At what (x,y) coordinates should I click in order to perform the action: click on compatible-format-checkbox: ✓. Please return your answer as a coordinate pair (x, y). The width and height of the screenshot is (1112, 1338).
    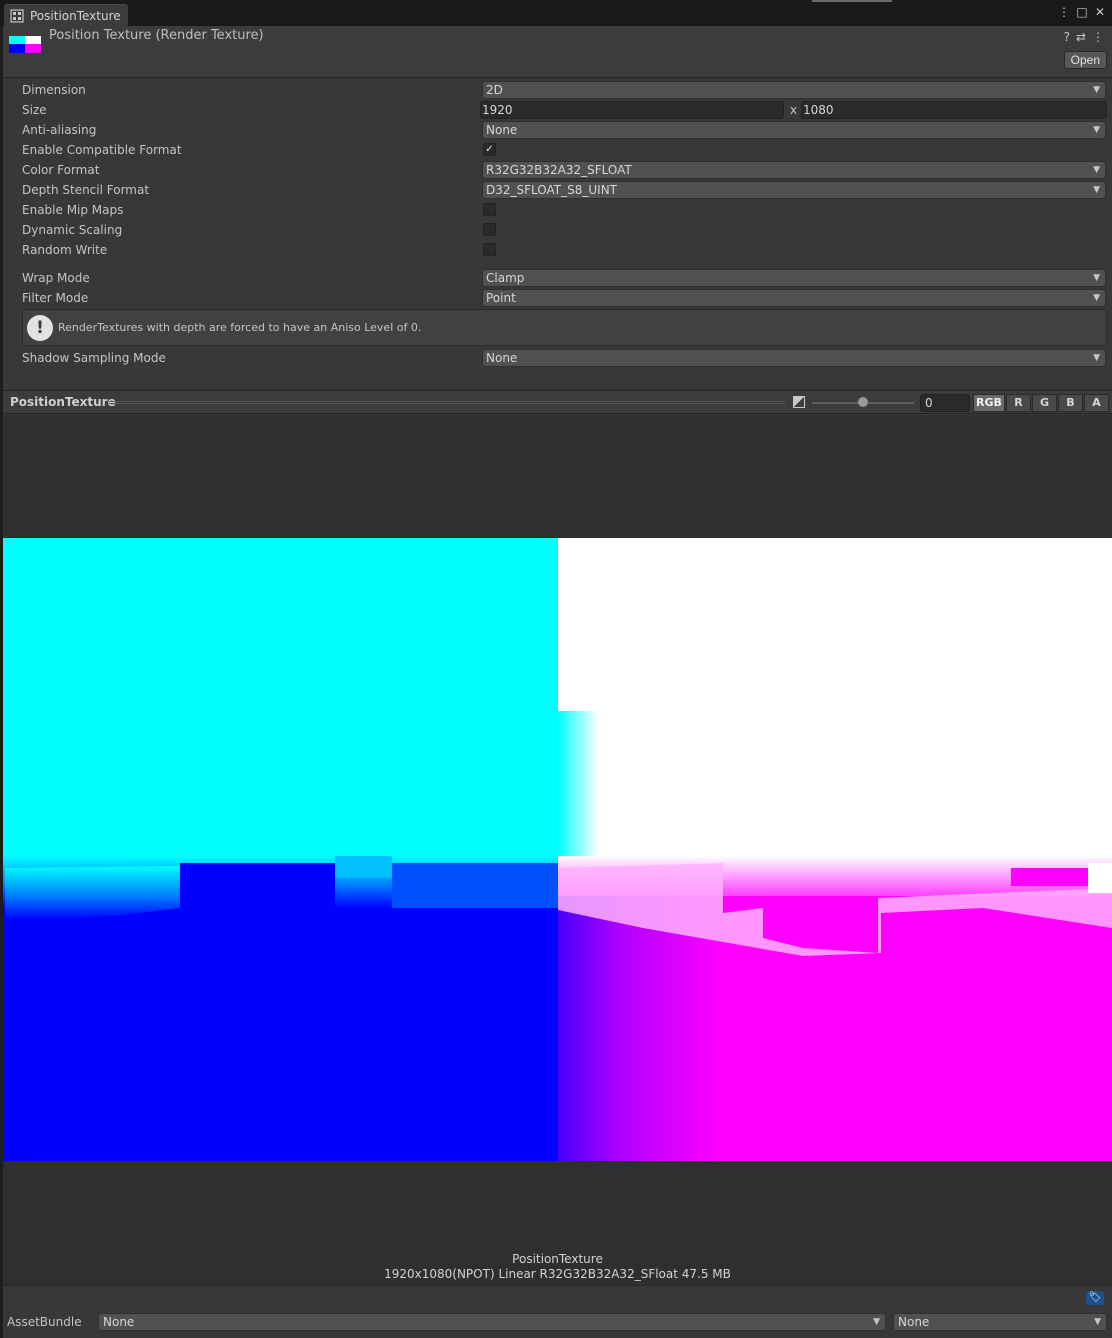
    Looking at the image, I should click on (489, 149).